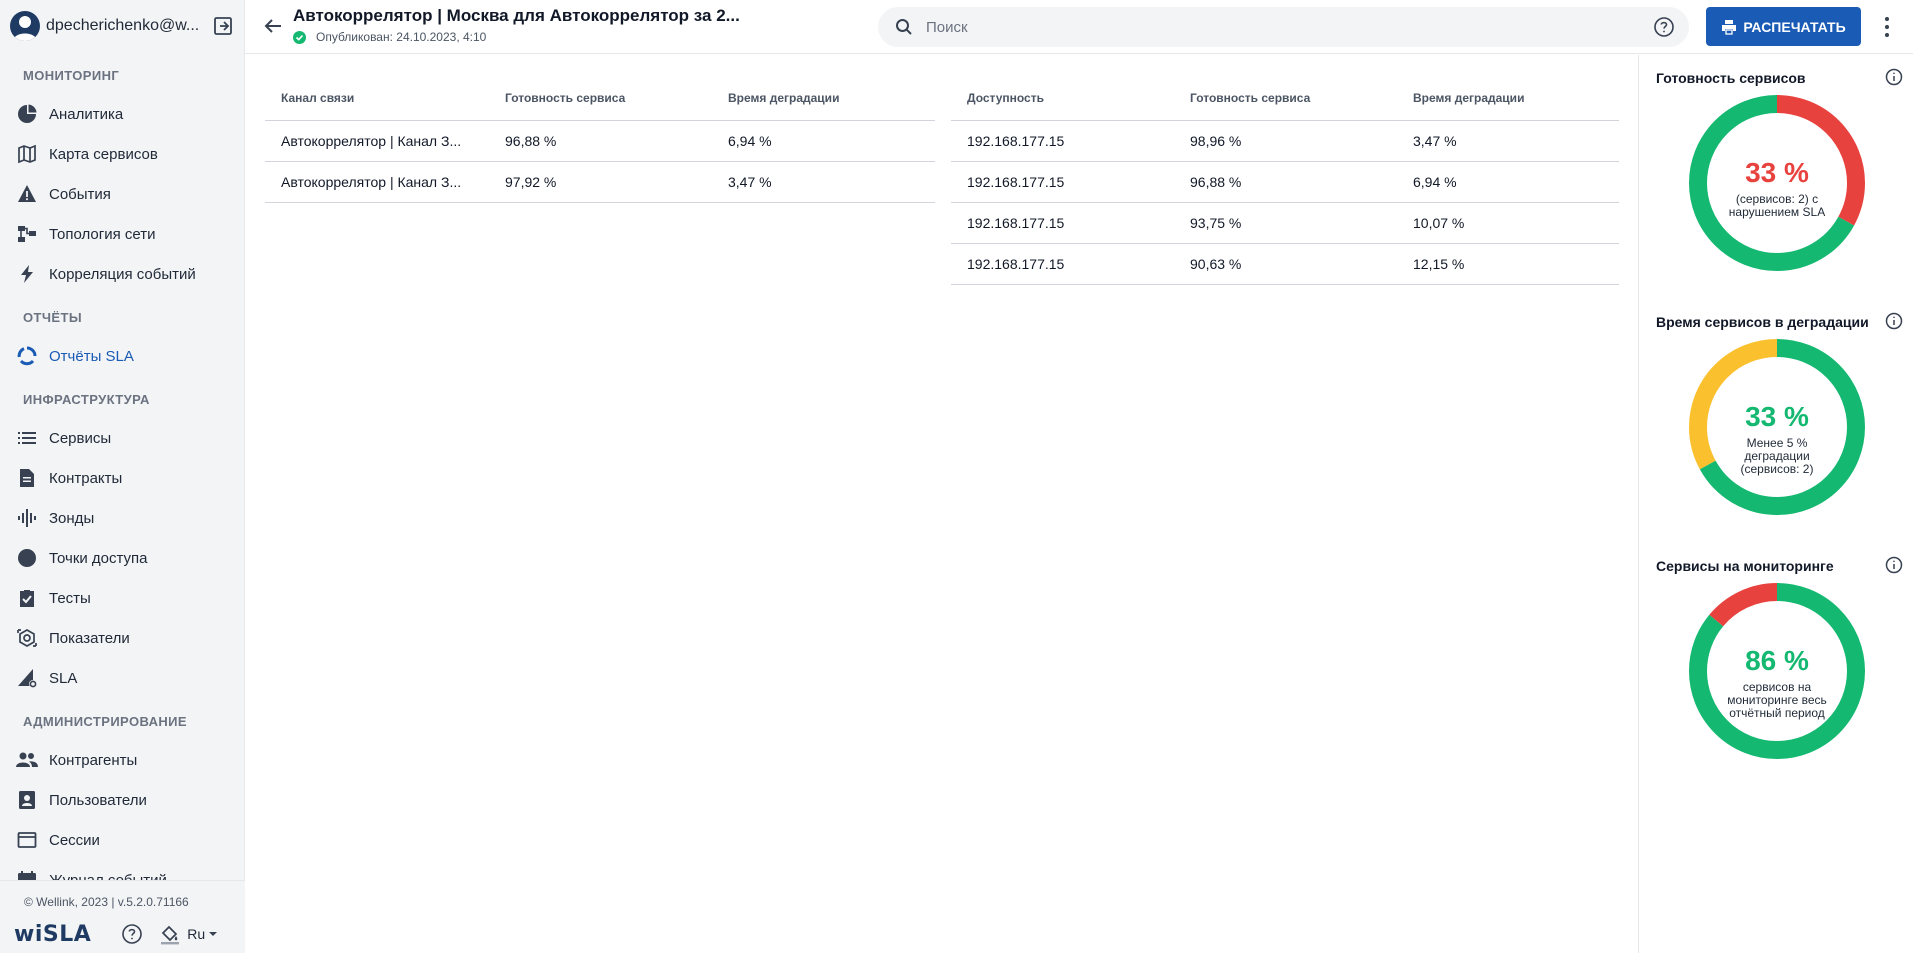 This screenshot has width=1913, height=953. What do you see at coordinates (27, 874) in the screenshot?
I see `calendar-icon` at bounding box center [27, 874].